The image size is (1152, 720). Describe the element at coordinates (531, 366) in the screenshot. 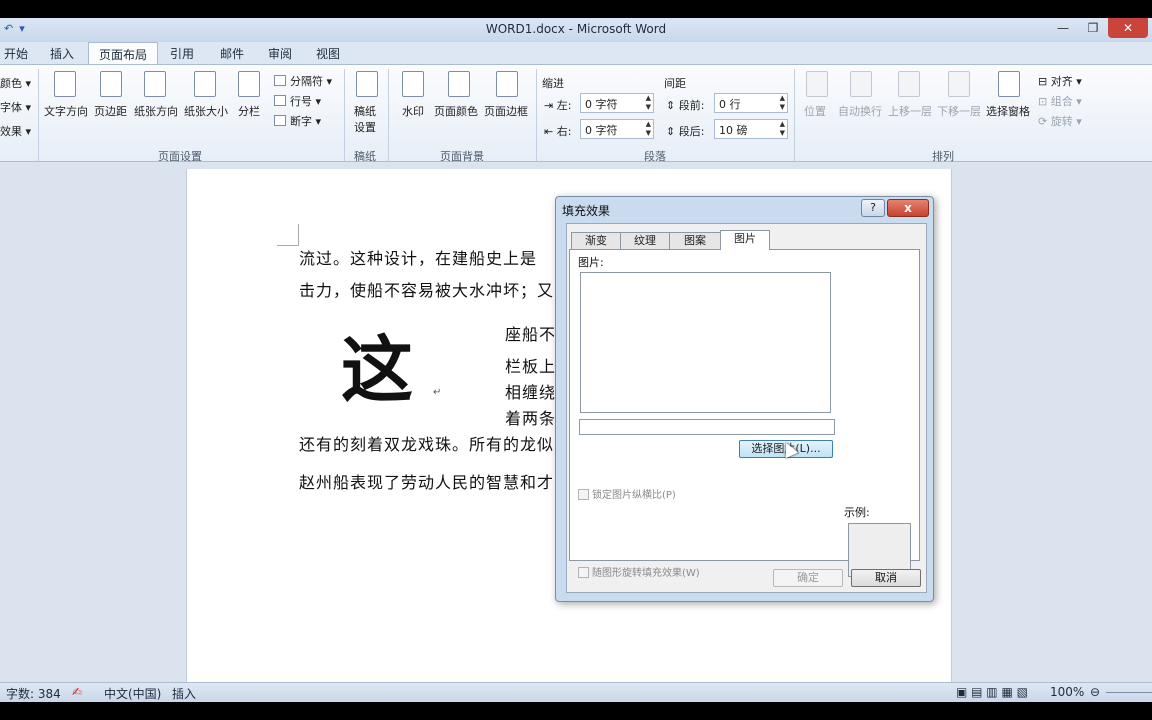

I see `document-line: 栏板上` at that location.